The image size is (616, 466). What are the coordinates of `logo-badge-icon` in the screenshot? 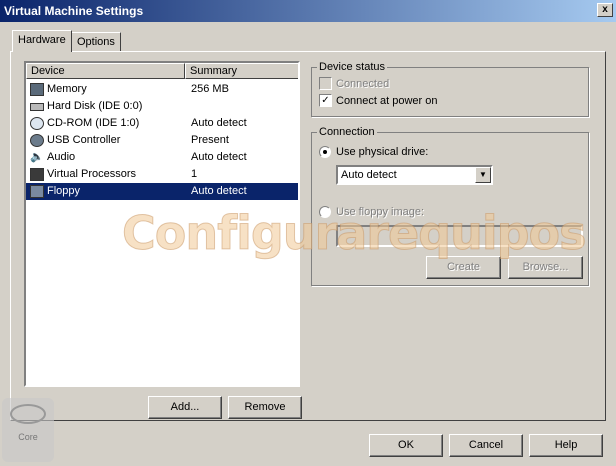 It's located at (28, 414).